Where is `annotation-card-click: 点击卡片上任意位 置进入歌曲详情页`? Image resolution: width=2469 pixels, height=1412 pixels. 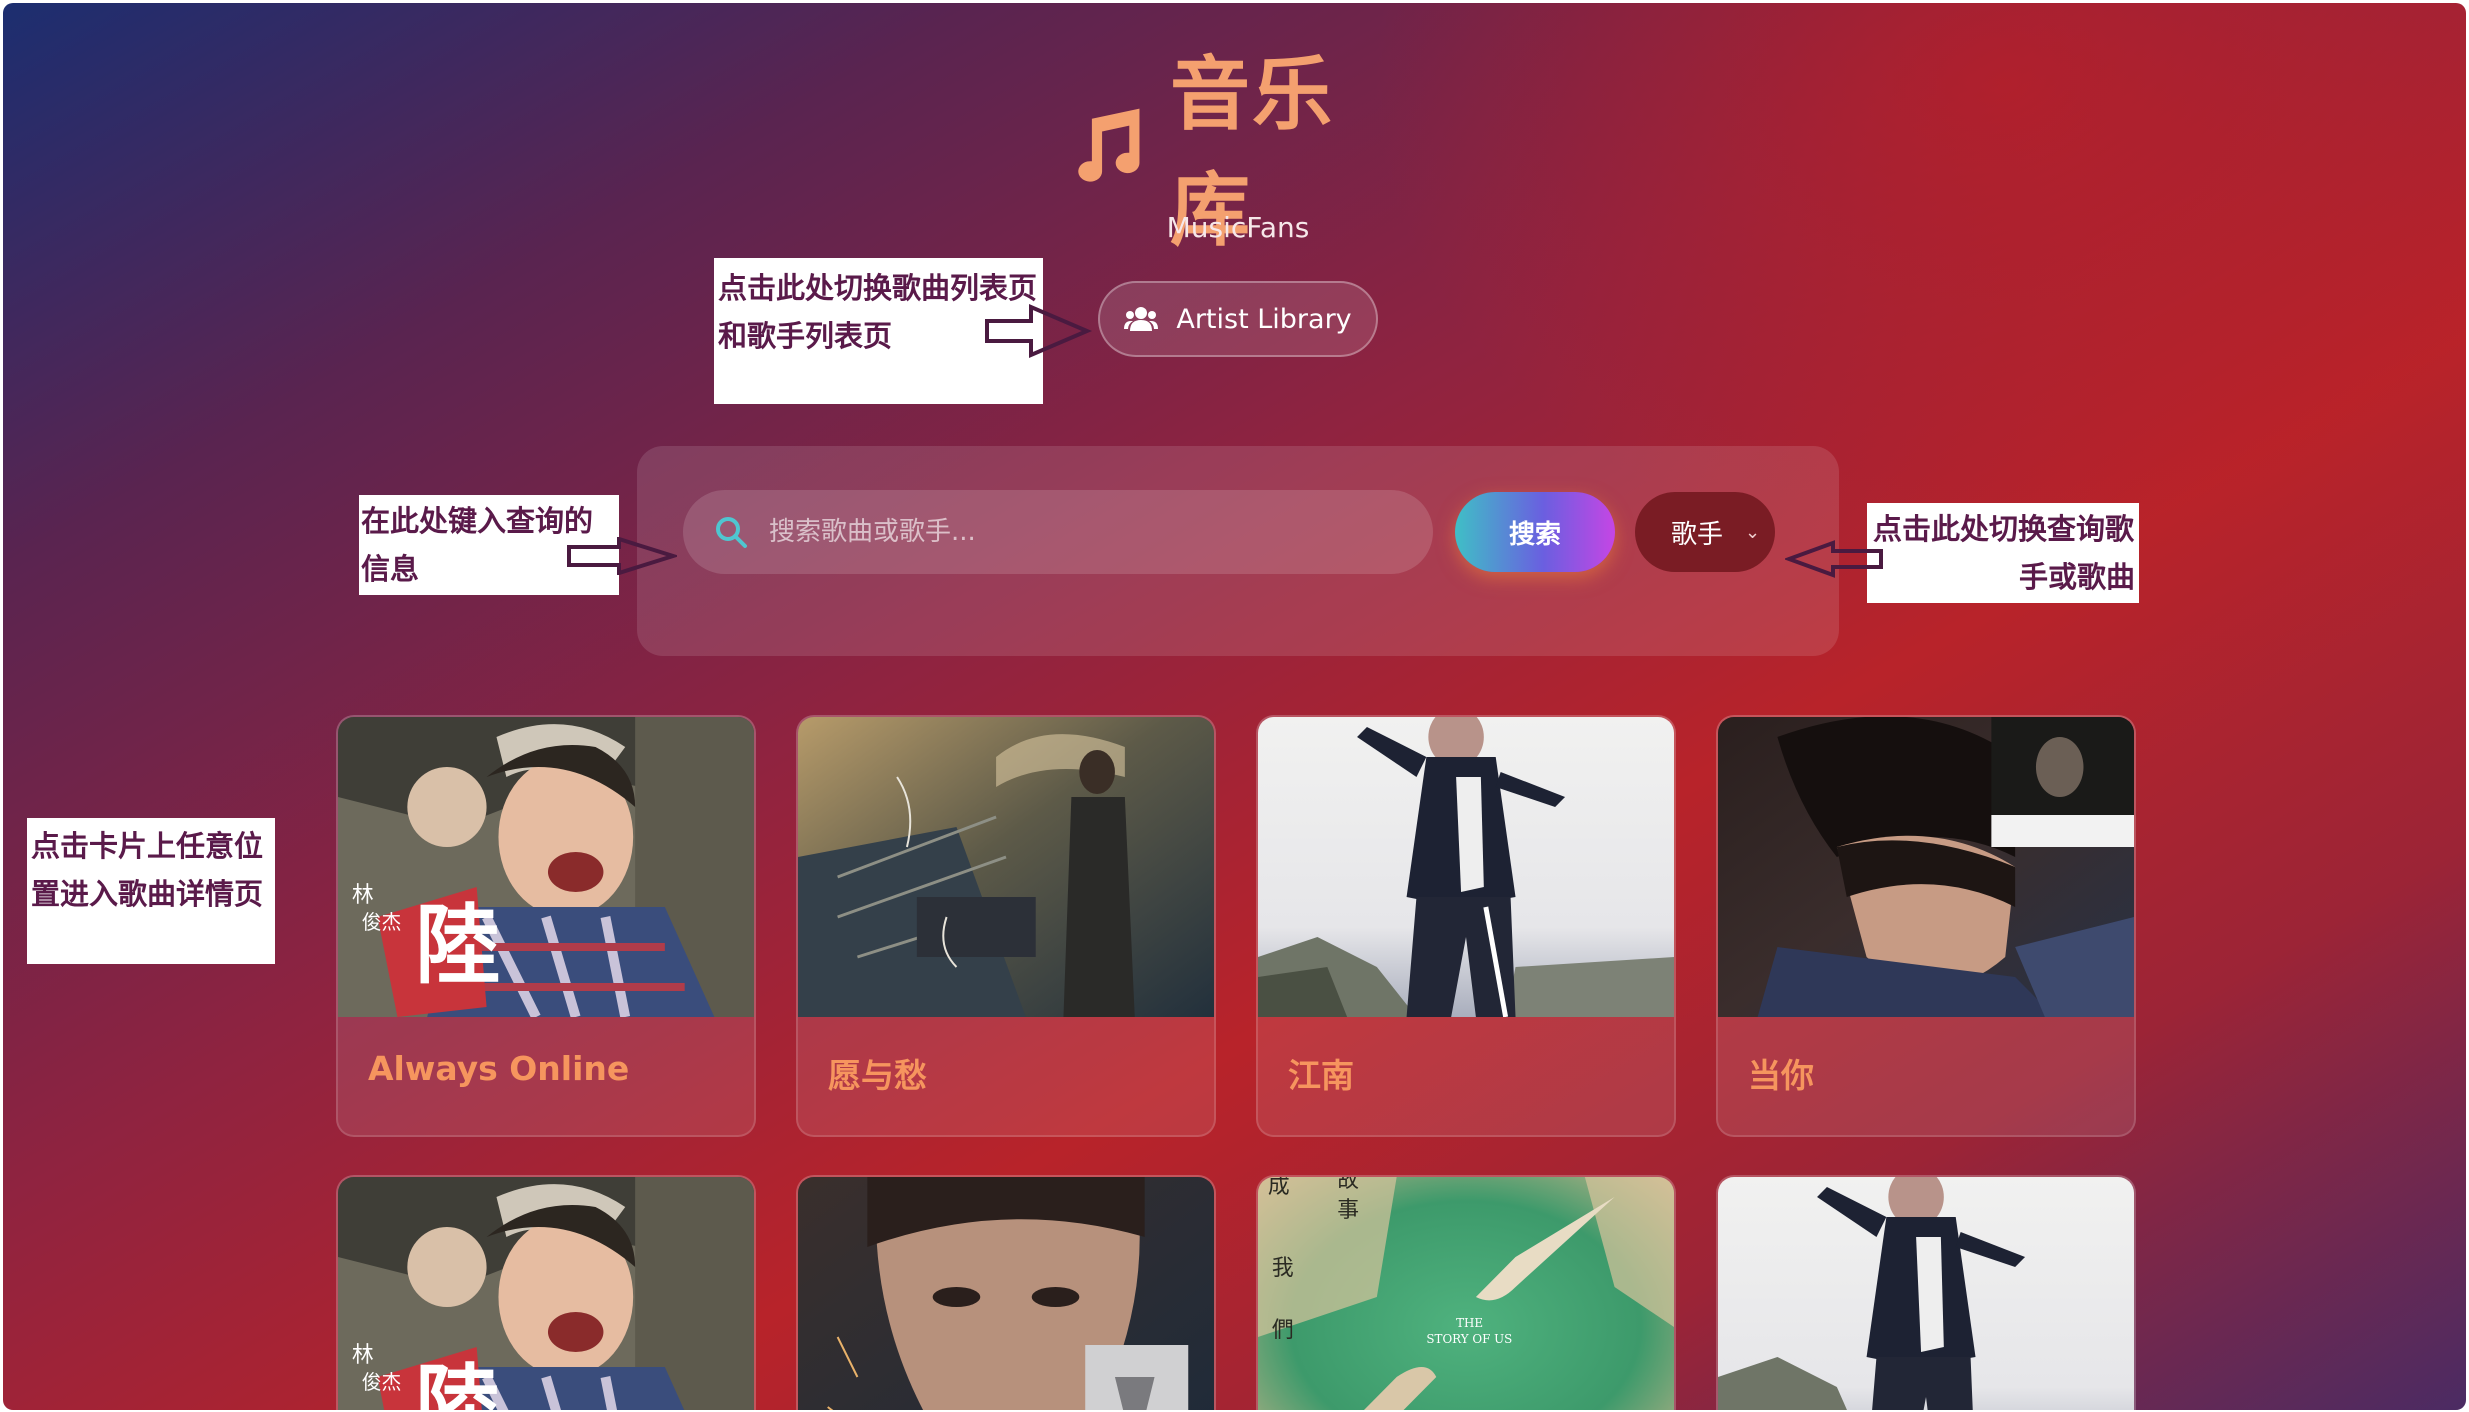 annotation-card-click: 点击卡片上任意位 置进入歌曲详情页 is located at coordinates (151, 891).